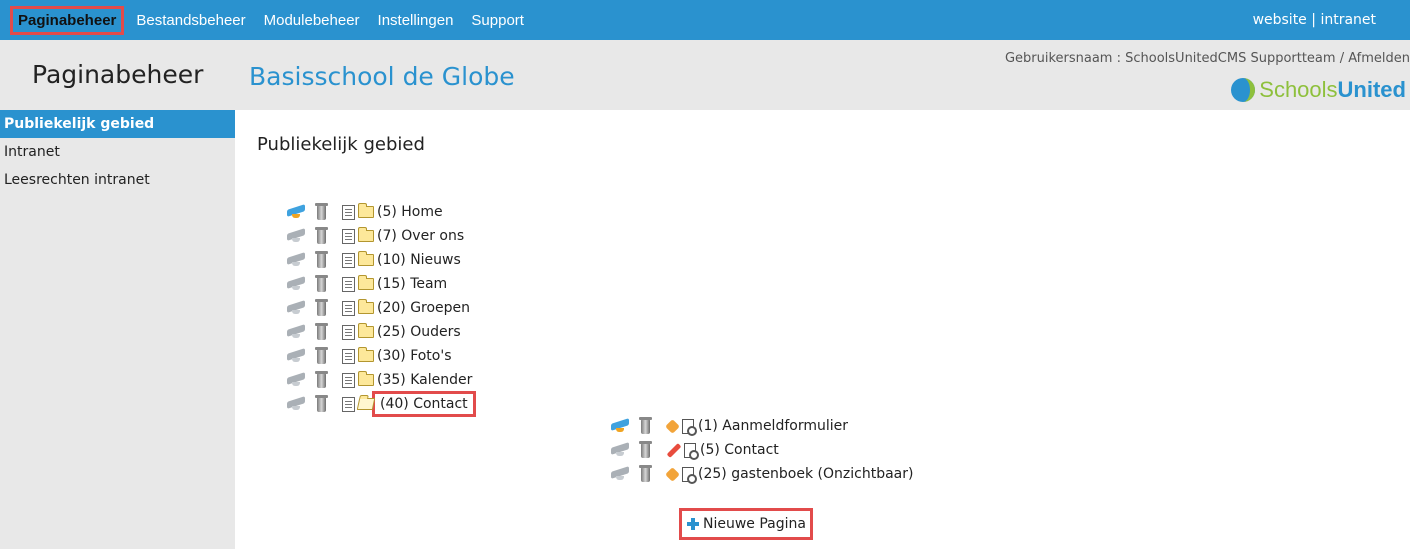  I want to click on subpage-label: (25) gastenboek (Onzichtbaar), so click(805, 474).